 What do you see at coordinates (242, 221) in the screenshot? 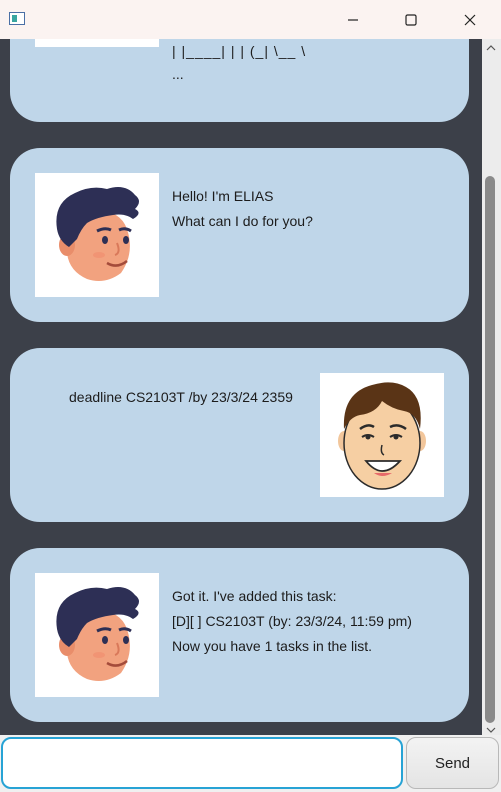
I see `message-line: What can I do for you?` at bounding box center [242, 221].